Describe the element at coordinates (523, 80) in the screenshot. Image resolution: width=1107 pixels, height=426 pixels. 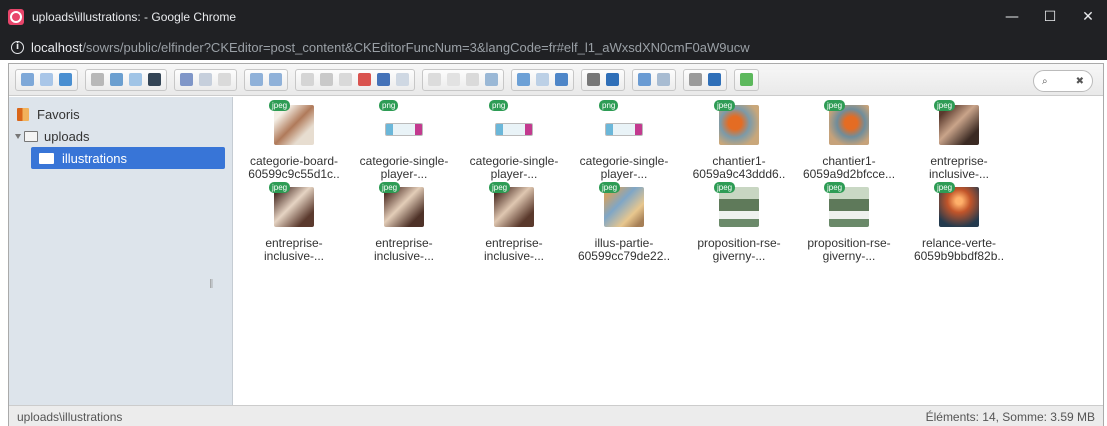
I see `selectall-icon` at that location.